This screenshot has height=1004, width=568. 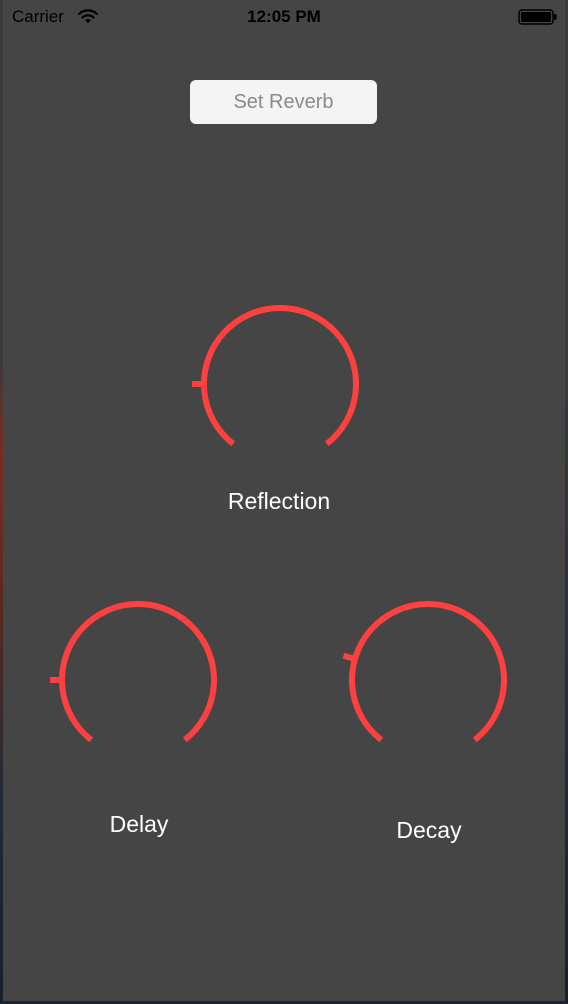 What do you see at coordinates (428, 672) in the screenshot?
I see `decay-knob-arc` at bounding box center [428, 672].